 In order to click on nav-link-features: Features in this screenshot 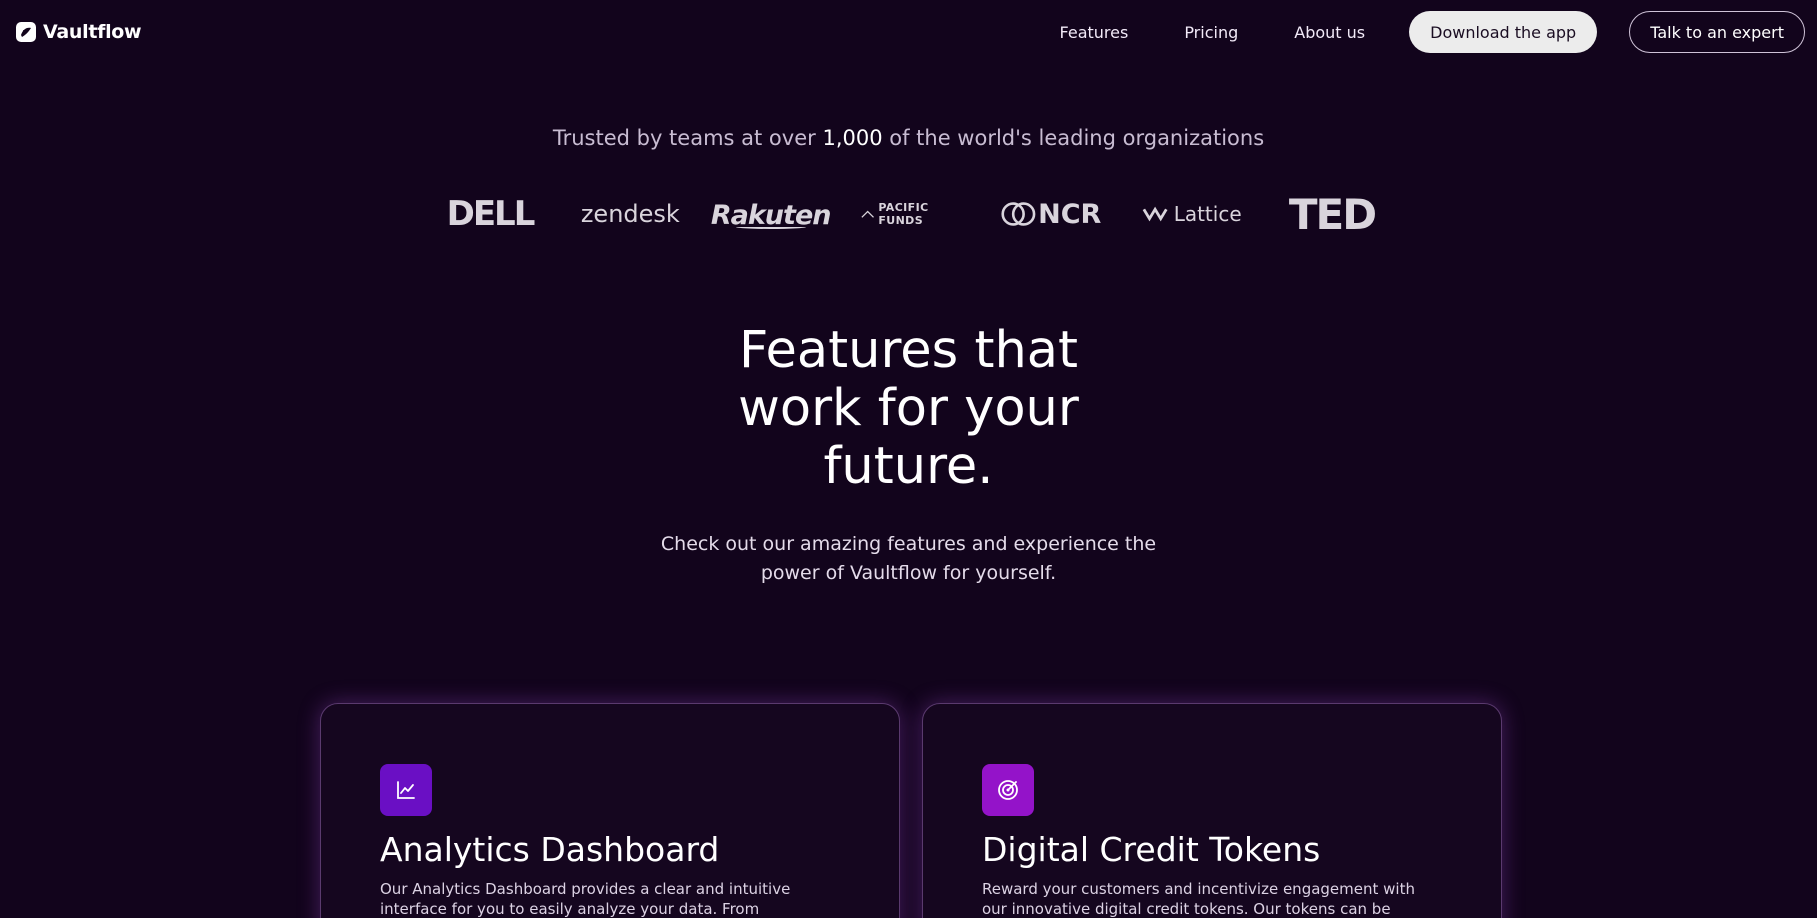, I will do `click(1094, 32)`.